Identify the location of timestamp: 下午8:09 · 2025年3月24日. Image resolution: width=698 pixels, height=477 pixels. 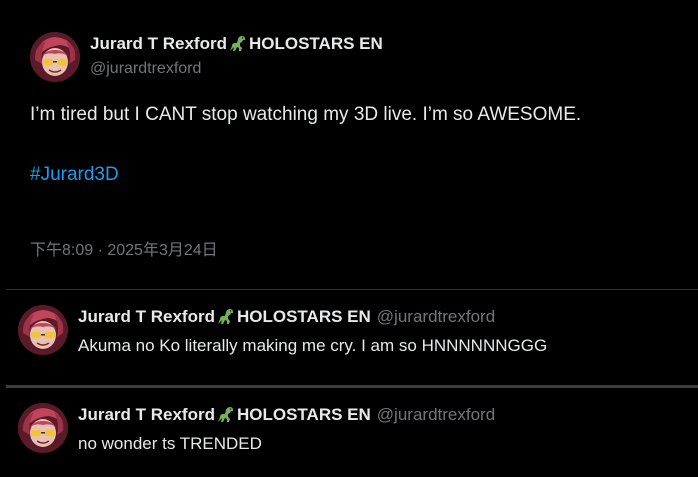
(124, 248).